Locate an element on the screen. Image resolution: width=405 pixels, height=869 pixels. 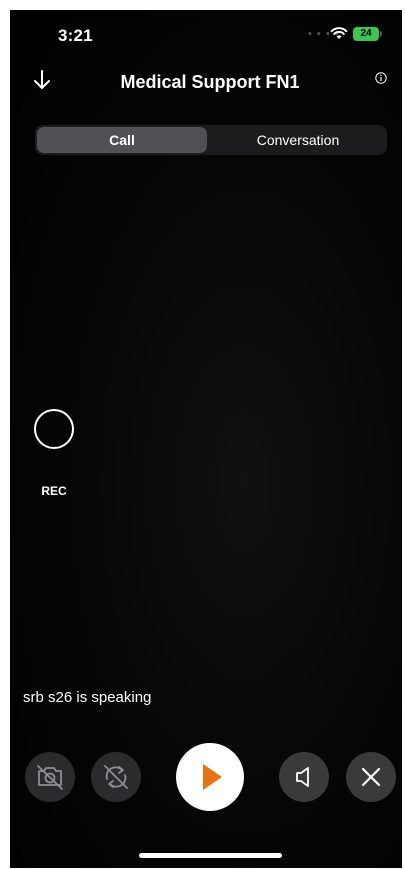
status-time: 3:21 is located at coordinates (75, 35).